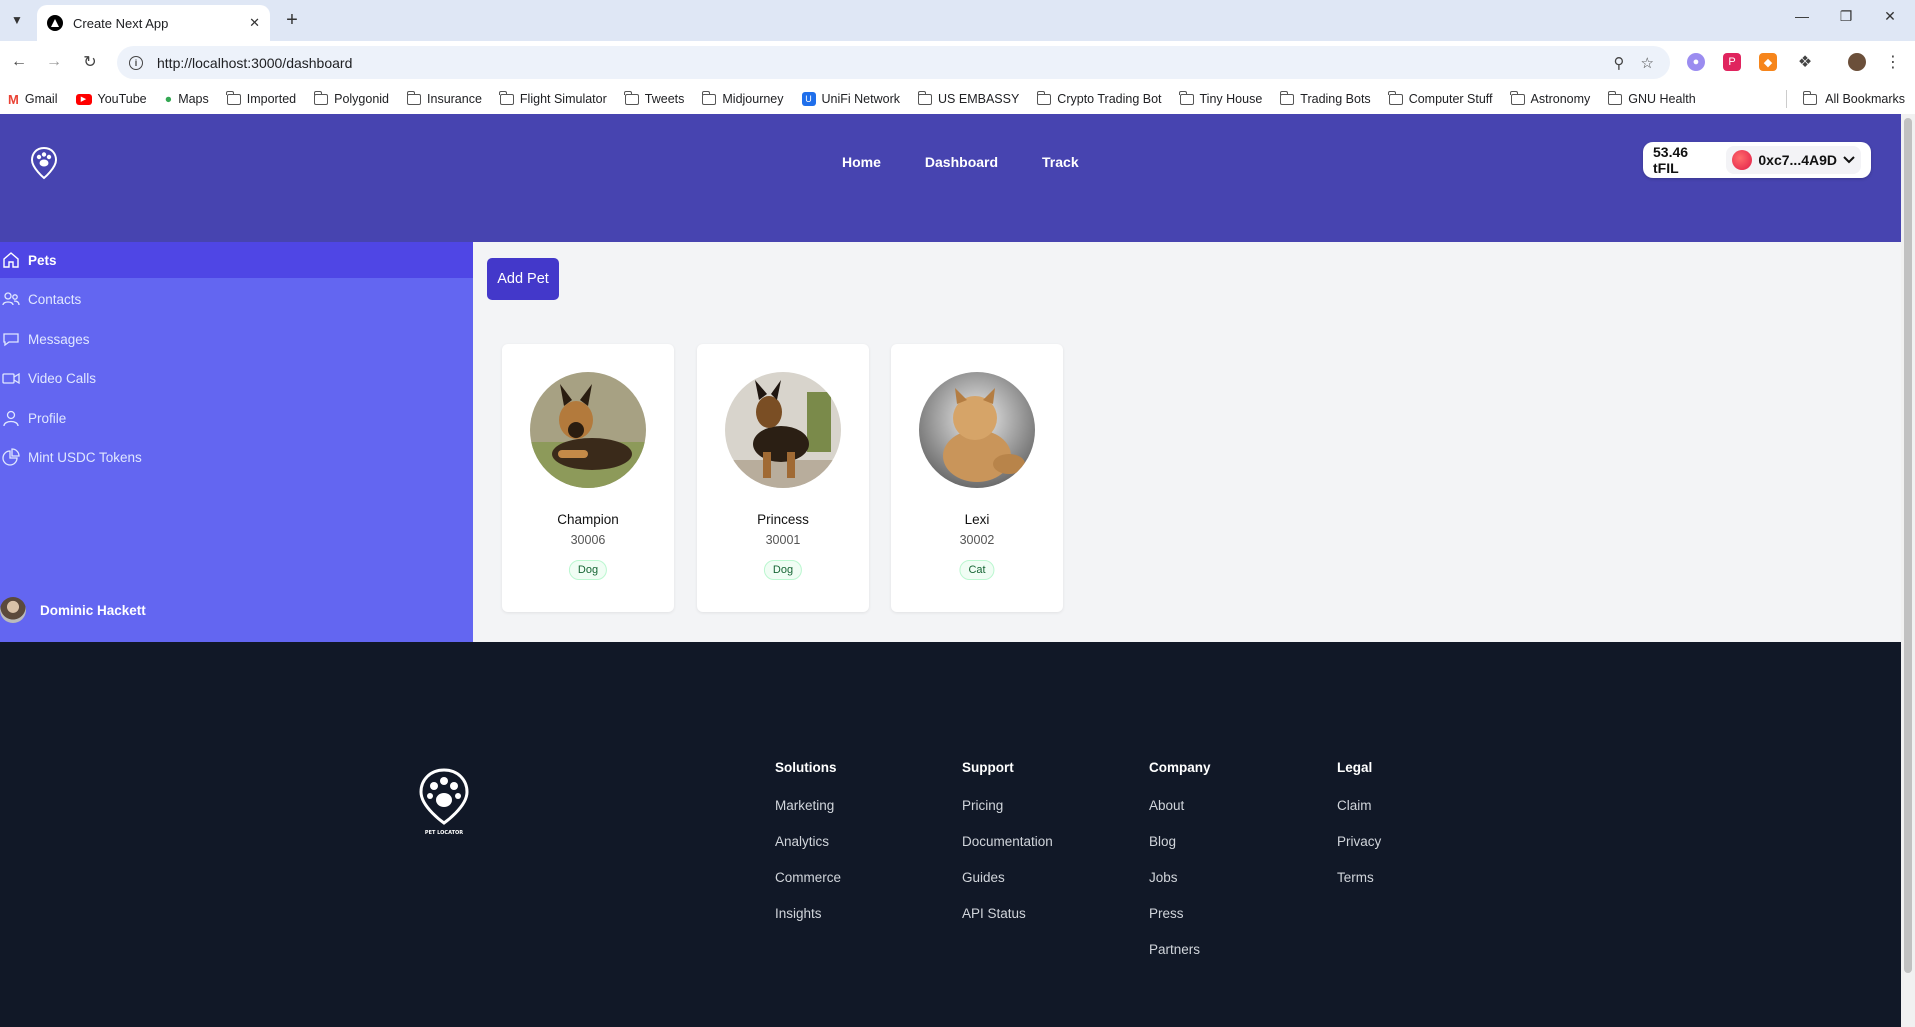 The height and width of the screenshot is (1027, 1915). I want to click on pet-card: Lexi 30002 Cat, so click(977, 478).